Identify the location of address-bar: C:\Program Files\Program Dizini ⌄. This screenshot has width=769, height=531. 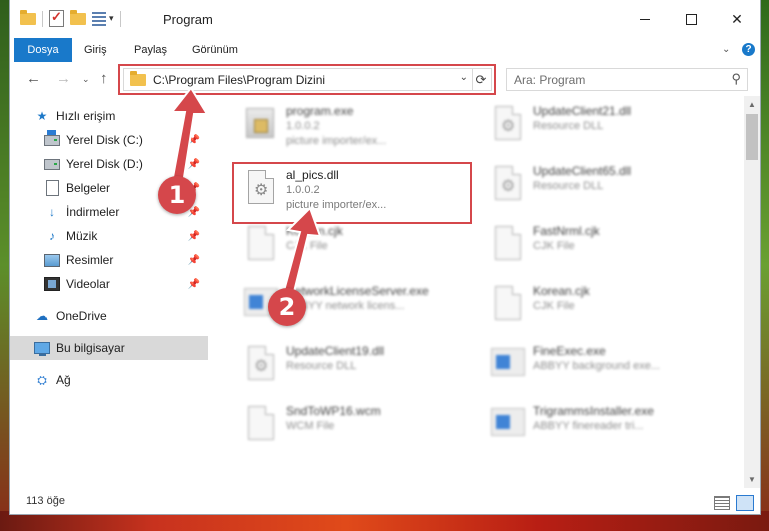
(298, 79).